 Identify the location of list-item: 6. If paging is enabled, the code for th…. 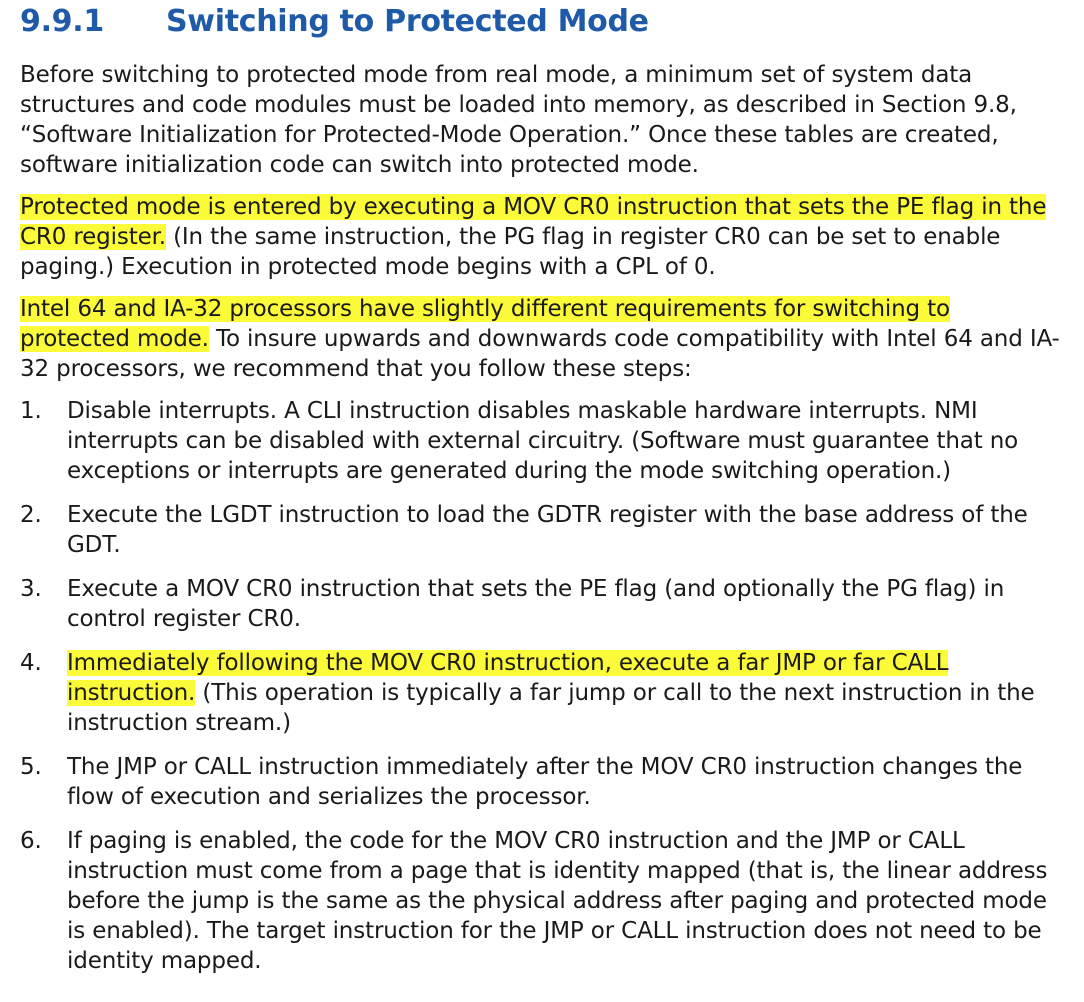
(542, 901).